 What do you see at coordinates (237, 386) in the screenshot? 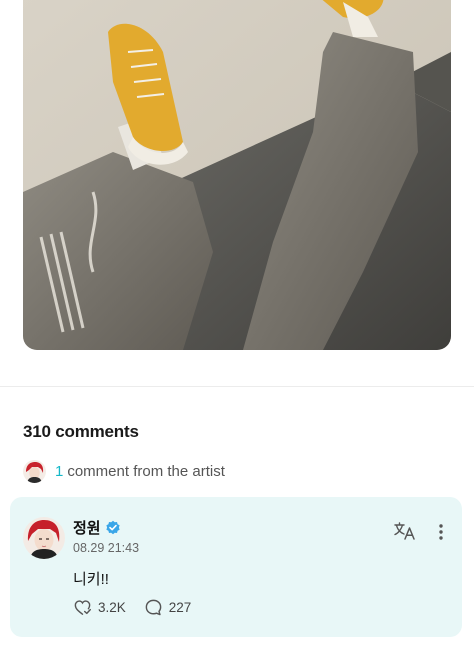
I see `section-divider` at bounding box center [237, 386].